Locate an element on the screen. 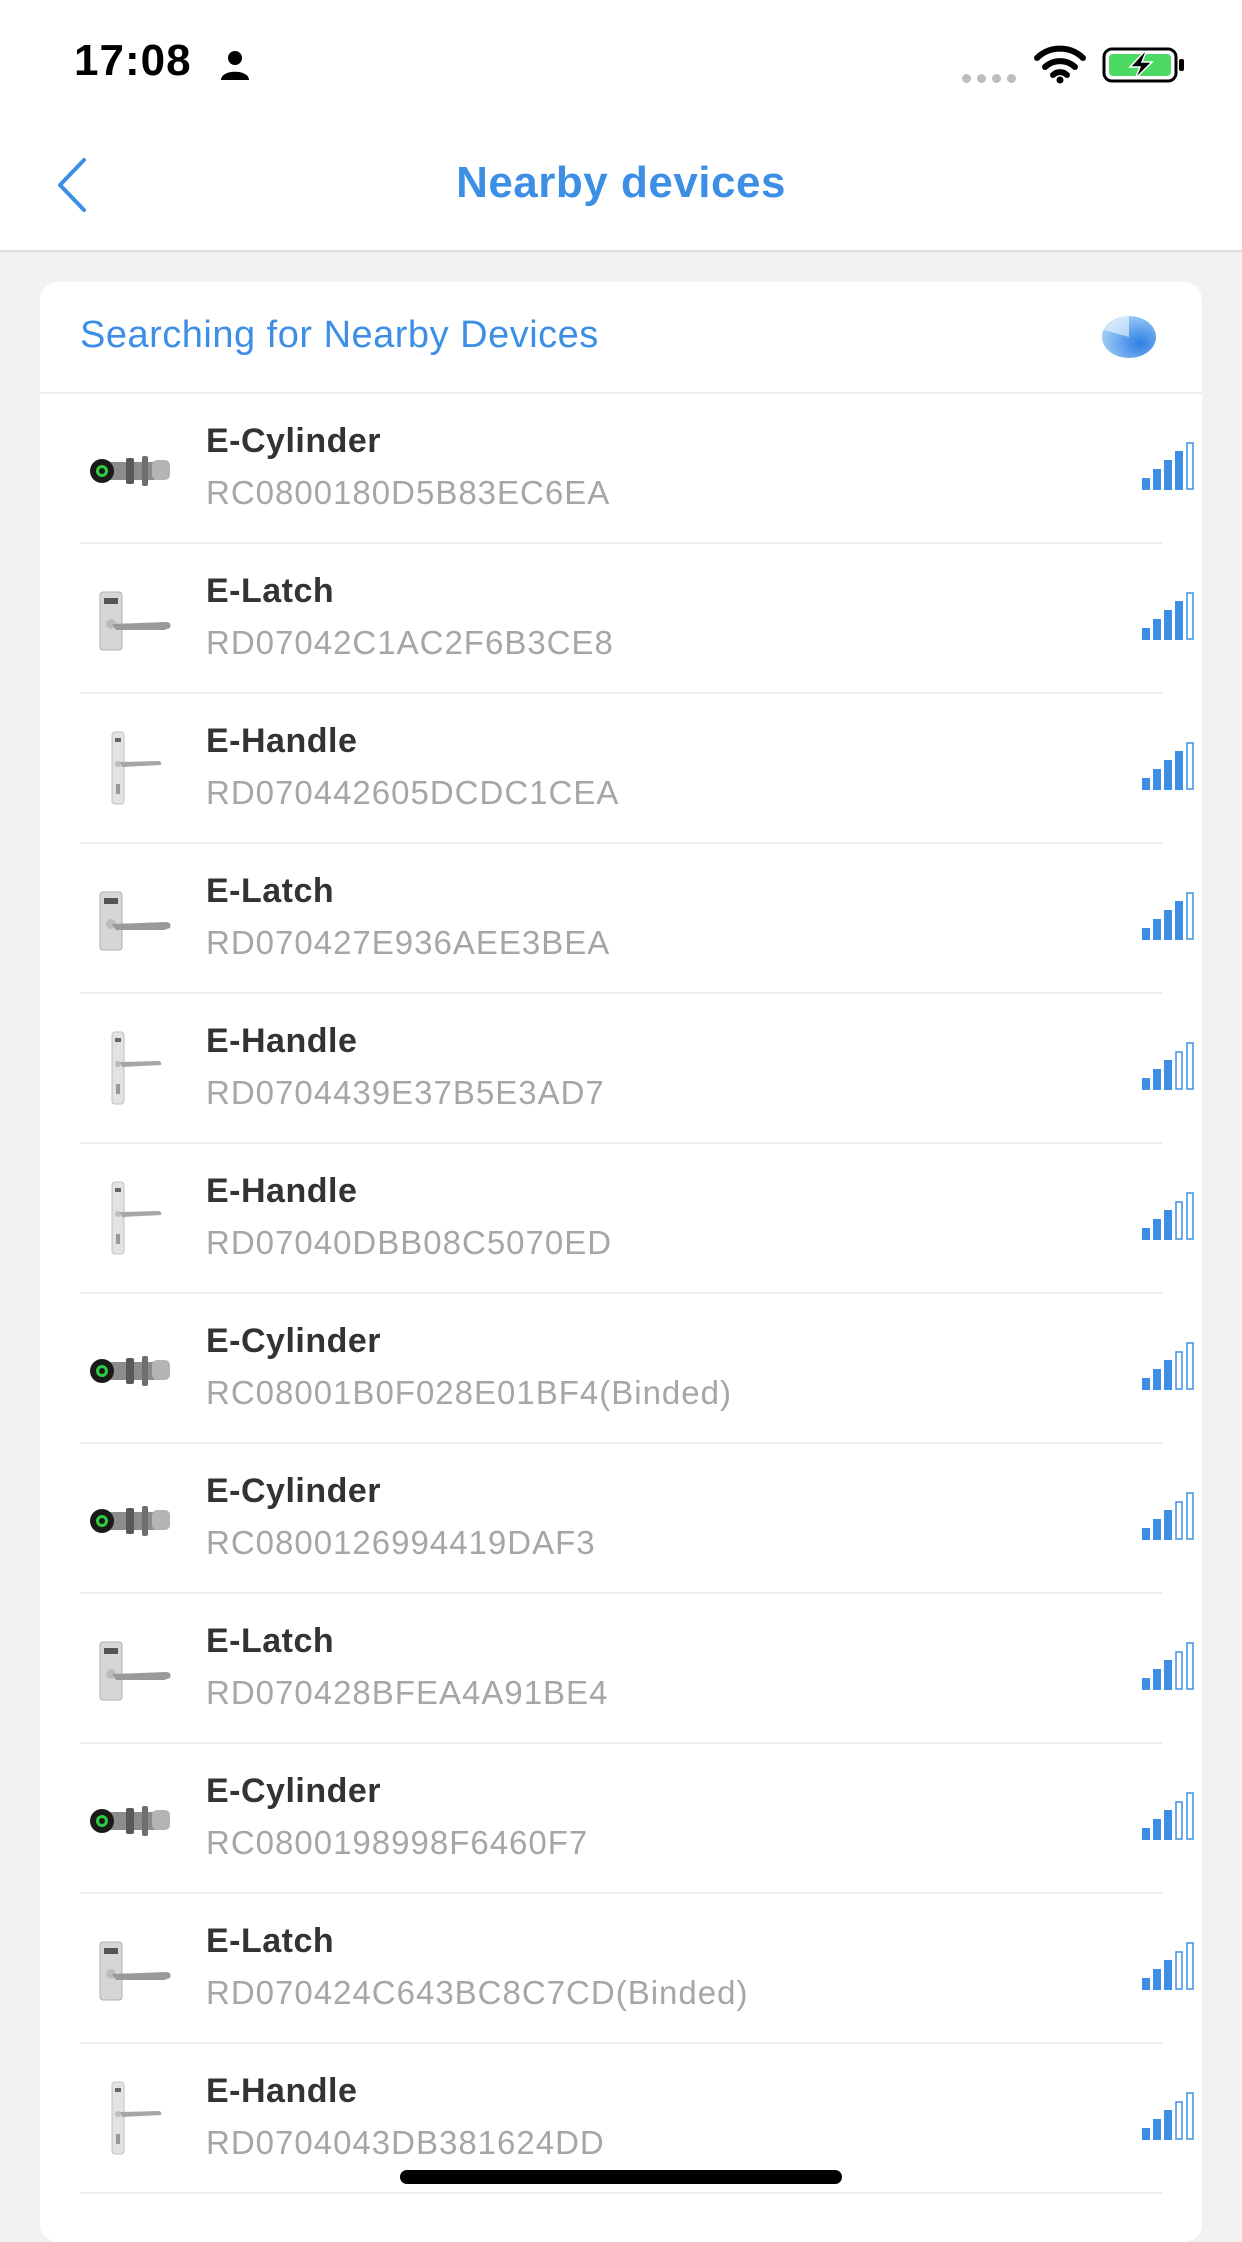 This screenshot has height=2242, width=1242. device-id: RD070428BFEA4A91BE4 is located at coordinates (407, 1692).